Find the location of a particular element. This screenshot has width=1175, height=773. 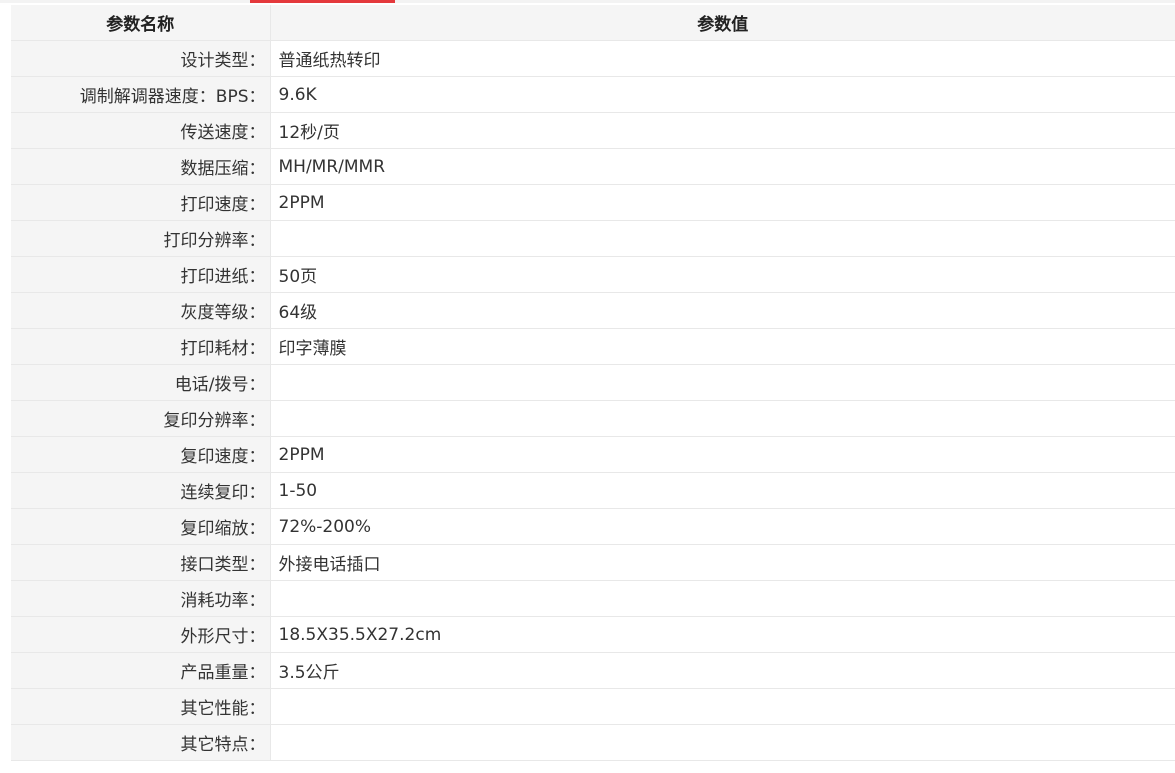

spec-table-header: 参数名称 参数值 is located at coordinates (593, 23).